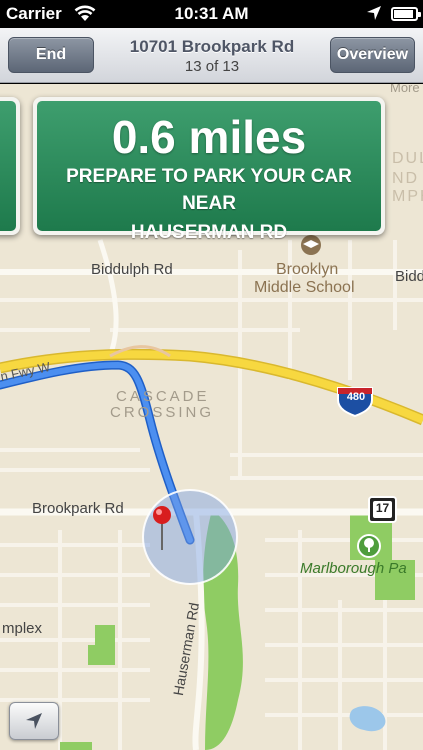  What do you see at coordinates (190, 537) in the screenshot?
I see `location-accuracy-circle` at bounding box center [190, 537].